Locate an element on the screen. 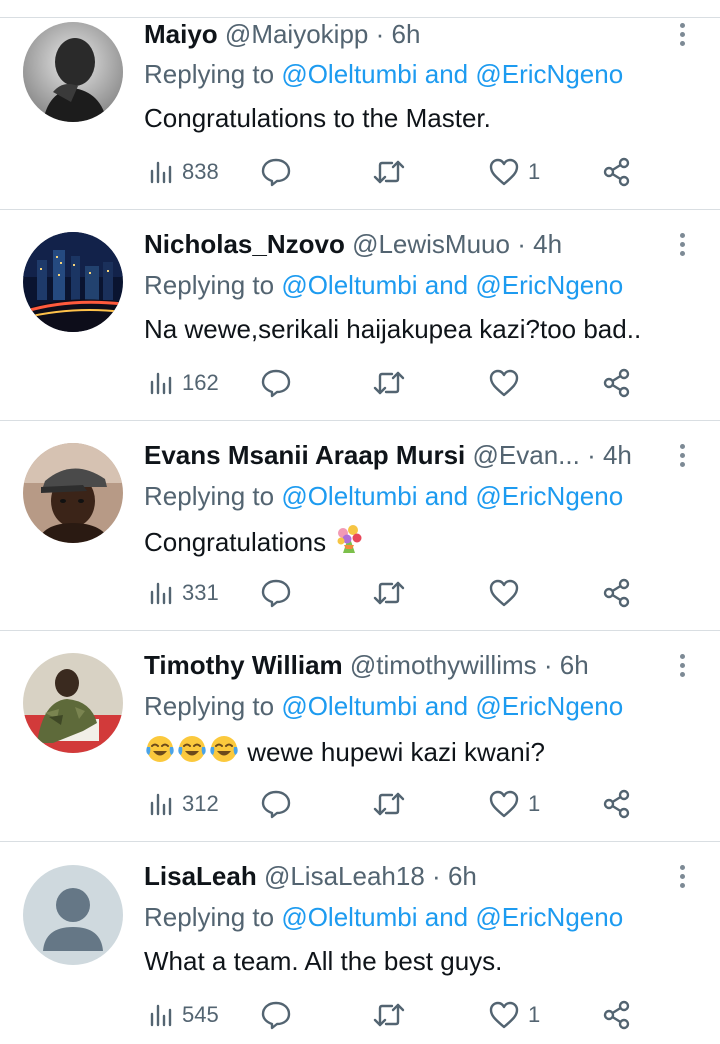 This screenshot has width=720, height=1044. tweet-header: Maiyo @Maiyokipp · 6h is located at coordinates (402, 34).